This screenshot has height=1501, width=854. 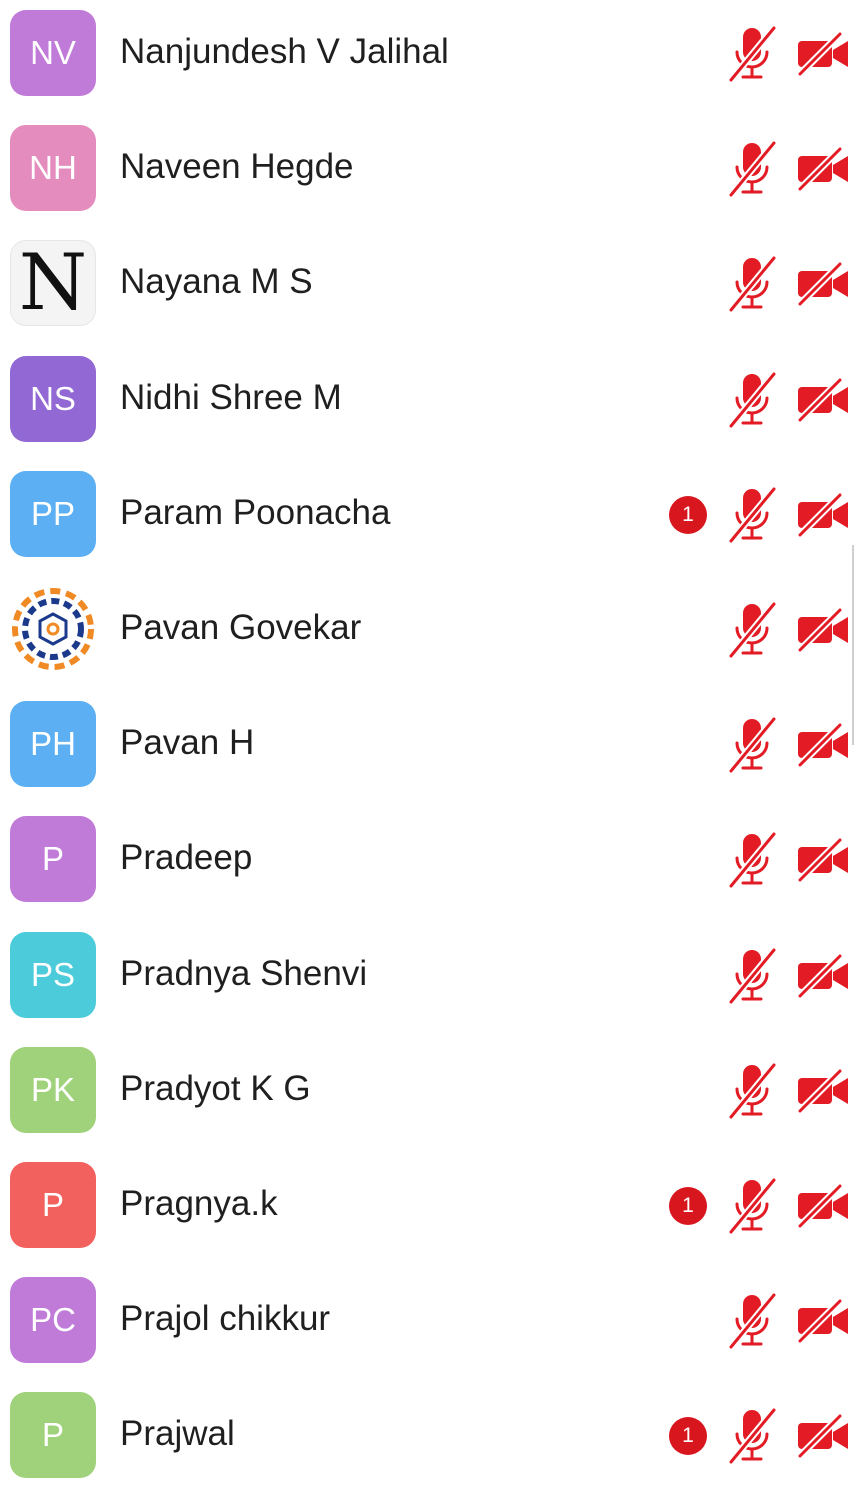 What do you see at coordinates (216, 282) in the screenshot?
I see `participant-name: Nayana M S` at bounding box center [216, 282].